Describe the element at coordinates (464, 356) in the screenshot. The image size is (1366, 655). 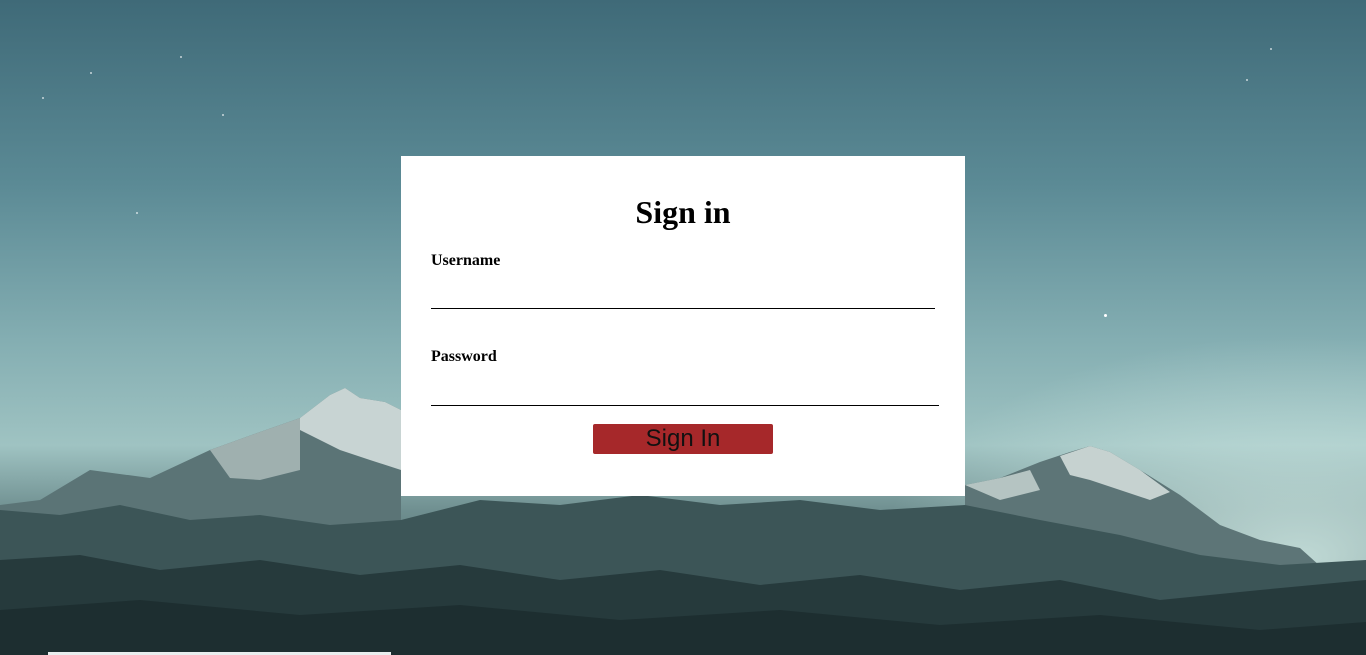
I see `password-label: Password` at that location.